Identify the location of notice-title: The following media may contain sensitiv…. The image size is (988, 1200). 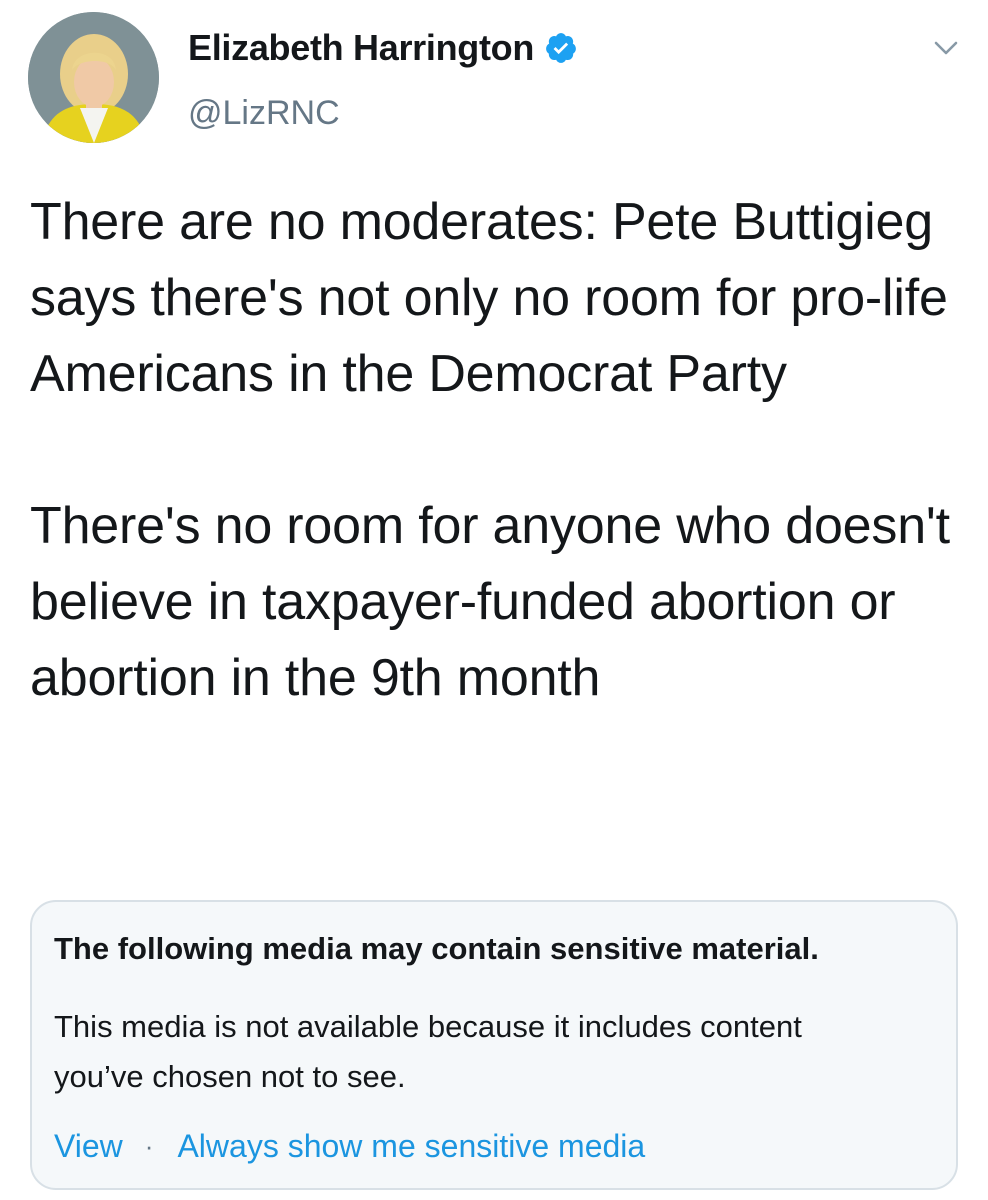
(436, 948).